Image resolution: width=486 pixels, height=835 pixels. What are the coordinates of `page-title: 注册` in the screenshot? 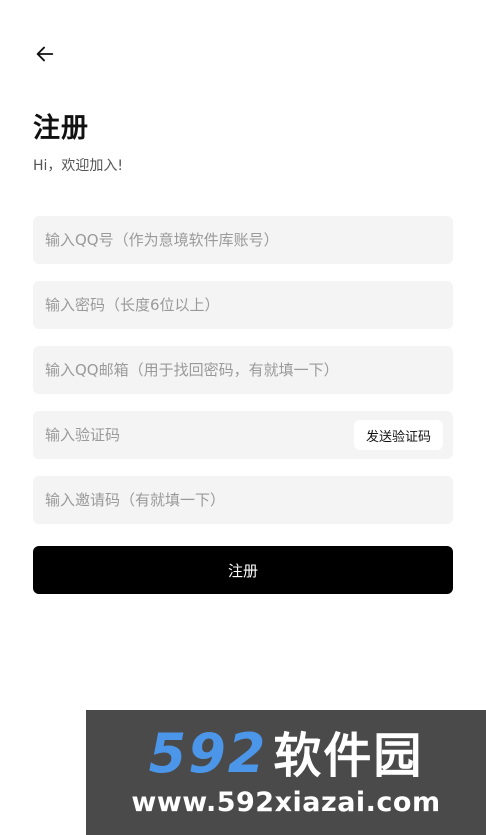 It's located at (61, 128).